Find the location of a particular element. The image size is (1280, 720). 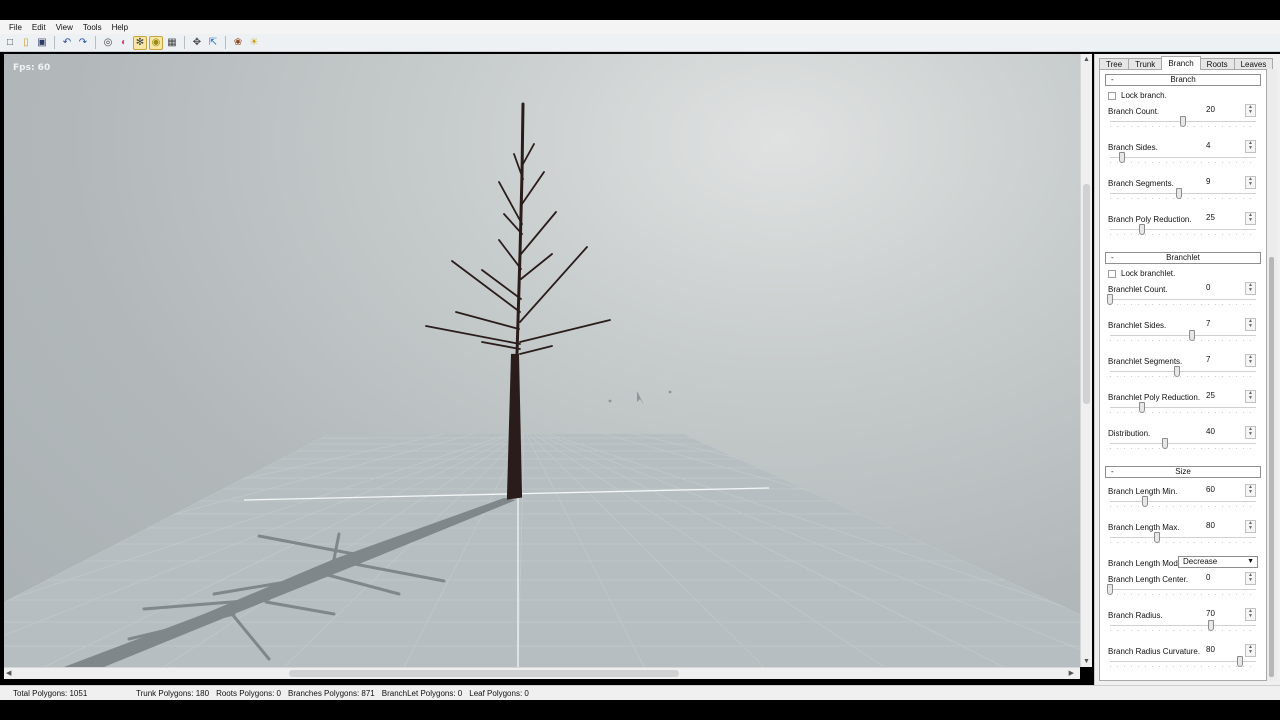

field-value-input: 60 is located at coordinates (1223, 489).